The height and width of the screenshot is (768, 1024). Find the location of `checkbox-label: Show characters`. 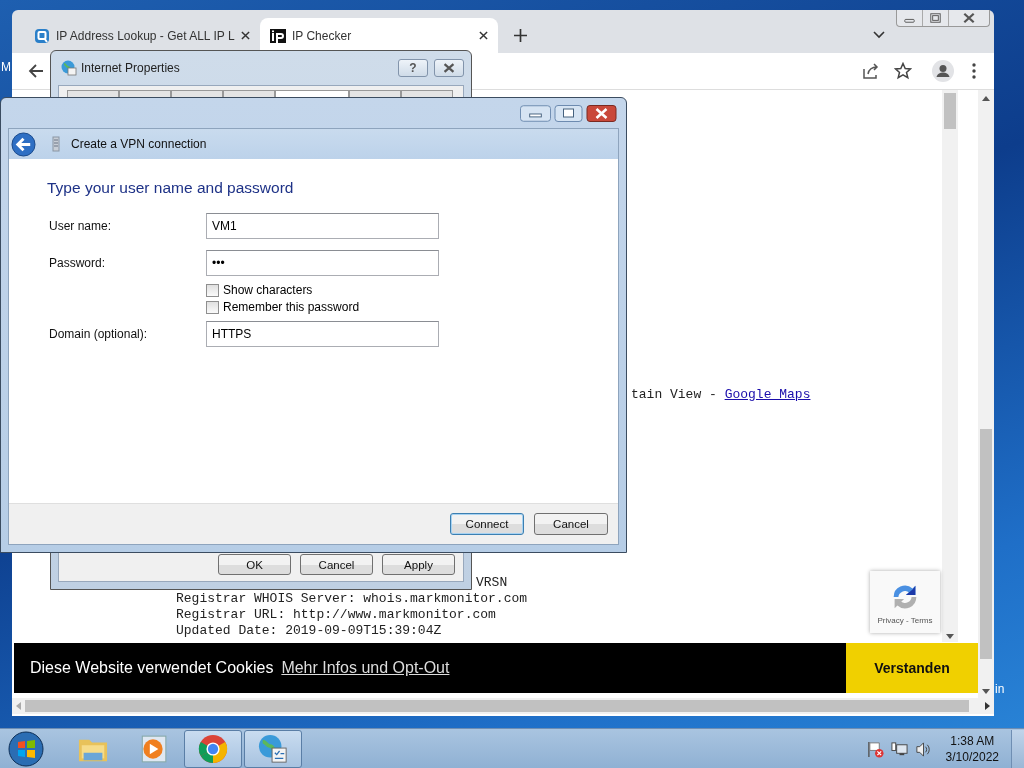

checkbox-label: Show characters is located at coordinates (268, 290).